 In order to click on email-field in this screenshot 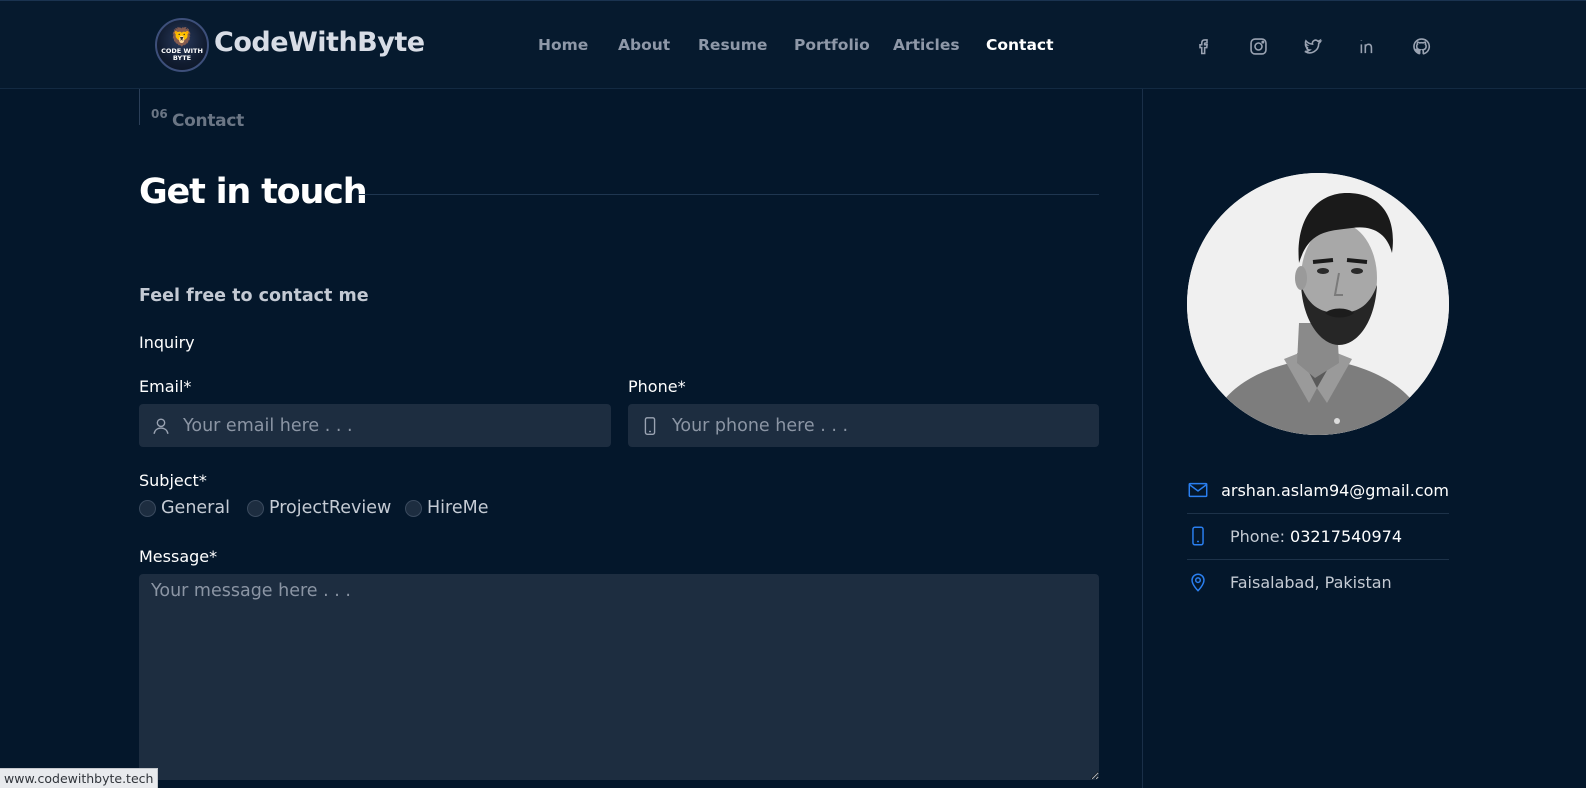, I will do `click(375, 425)`.